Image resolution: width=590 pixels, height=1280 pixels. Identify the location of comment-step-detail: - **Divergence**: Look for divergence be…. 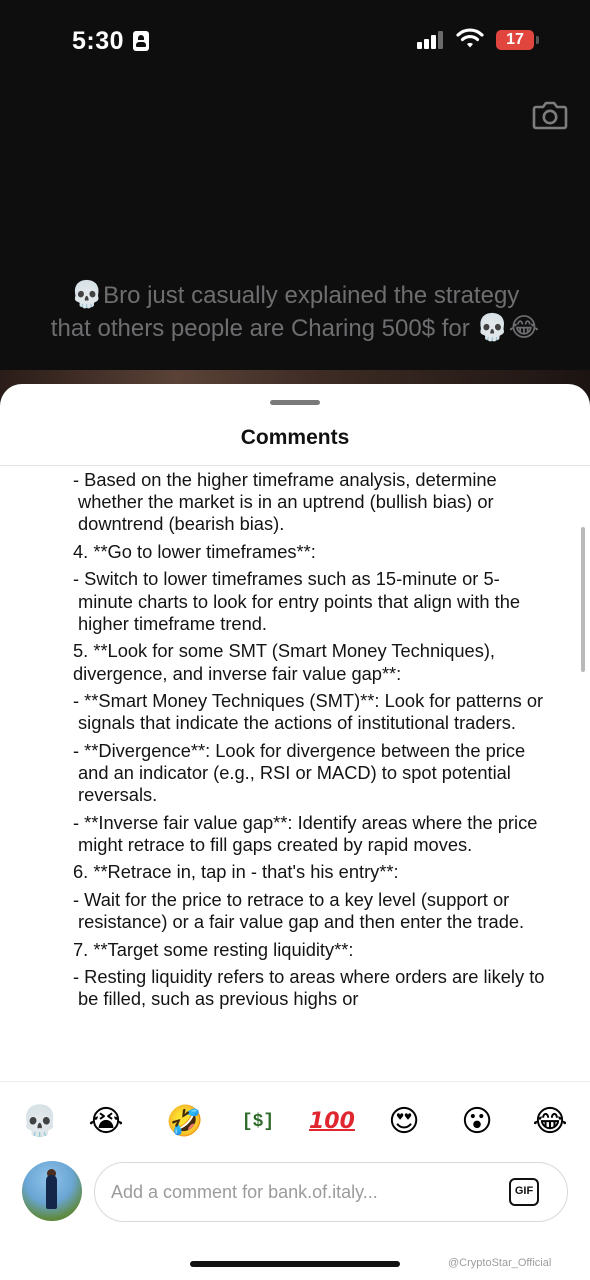
(299, 772).